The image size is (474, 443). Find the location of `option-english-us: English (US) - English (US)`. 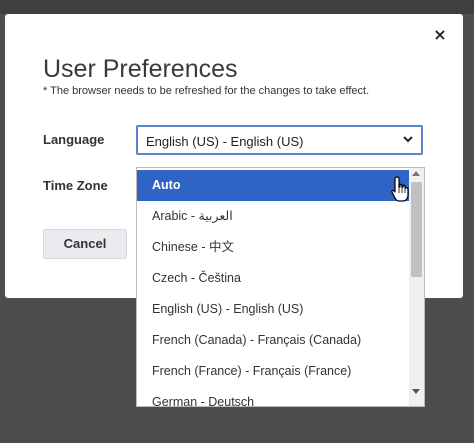

option-english-us: English (US) - English (US) is located at coordinates (273, 309).